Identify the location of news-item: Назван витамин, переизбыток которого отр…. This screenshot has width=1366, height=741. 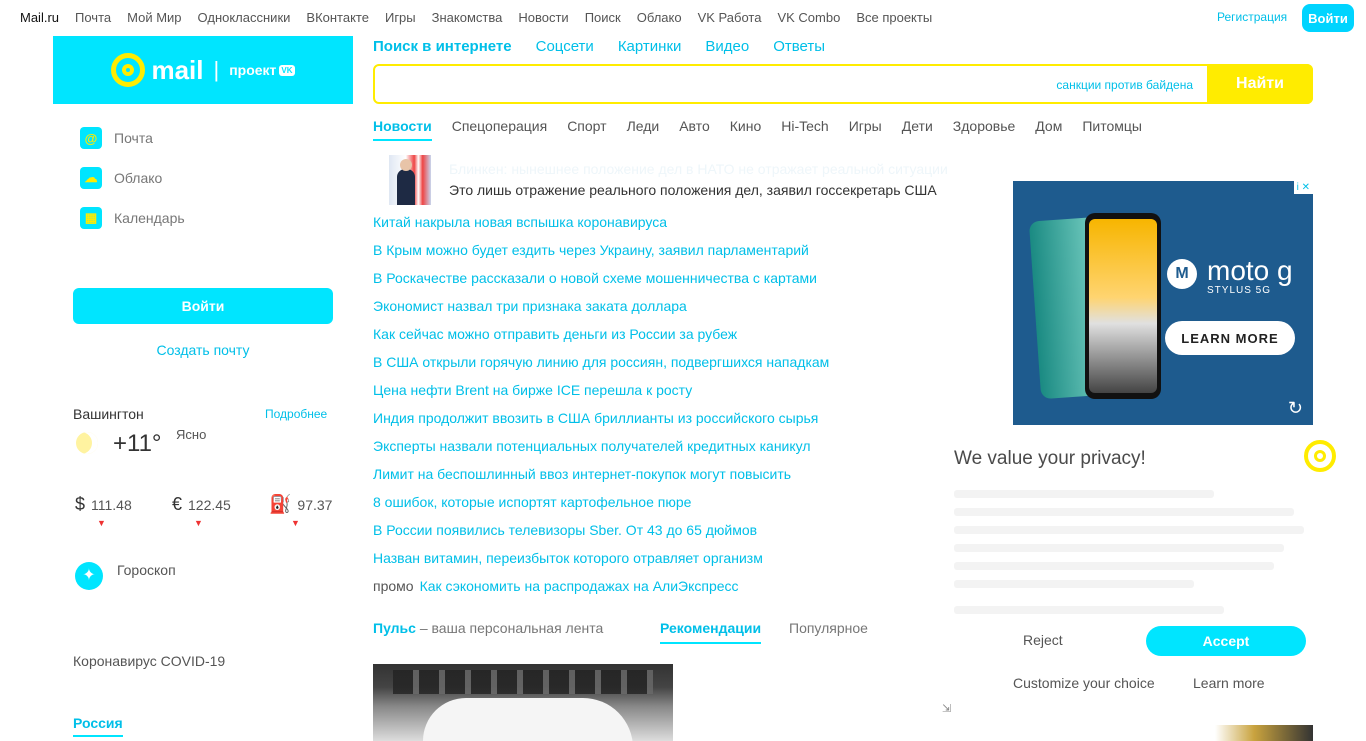
(601, 564).